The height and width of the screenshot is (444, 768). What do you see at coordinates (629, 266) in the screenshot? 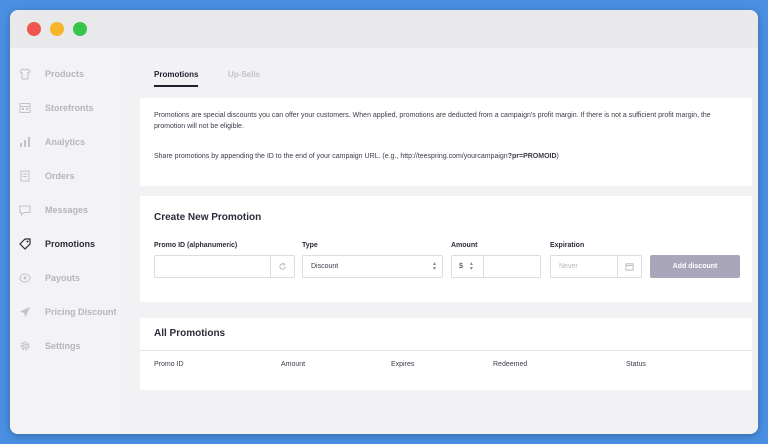
I see `calendar-icon` at bounding box center [629, 266].